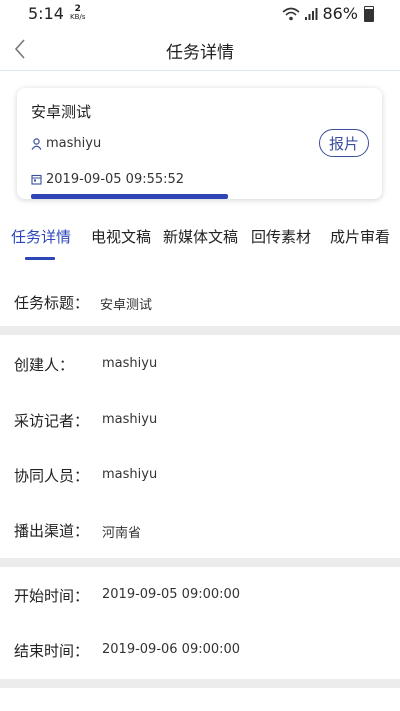 The width and height of the screenshot is (400, 711). I want to click on detail-label: 采访记者：, so click(52, 421).